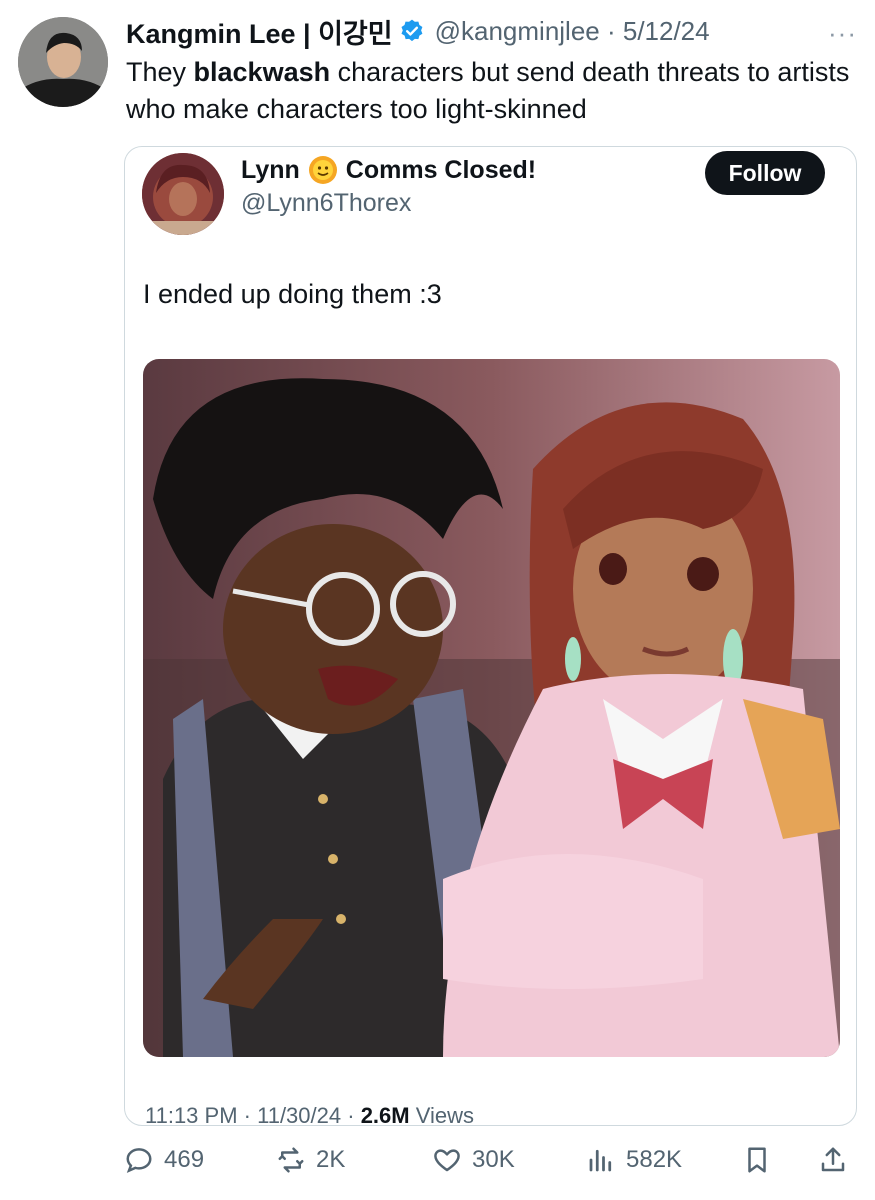  Describe the element at coordinates (191, 1114) in the screenshot. I see `quoted-time: 11:13 PM` at that location.